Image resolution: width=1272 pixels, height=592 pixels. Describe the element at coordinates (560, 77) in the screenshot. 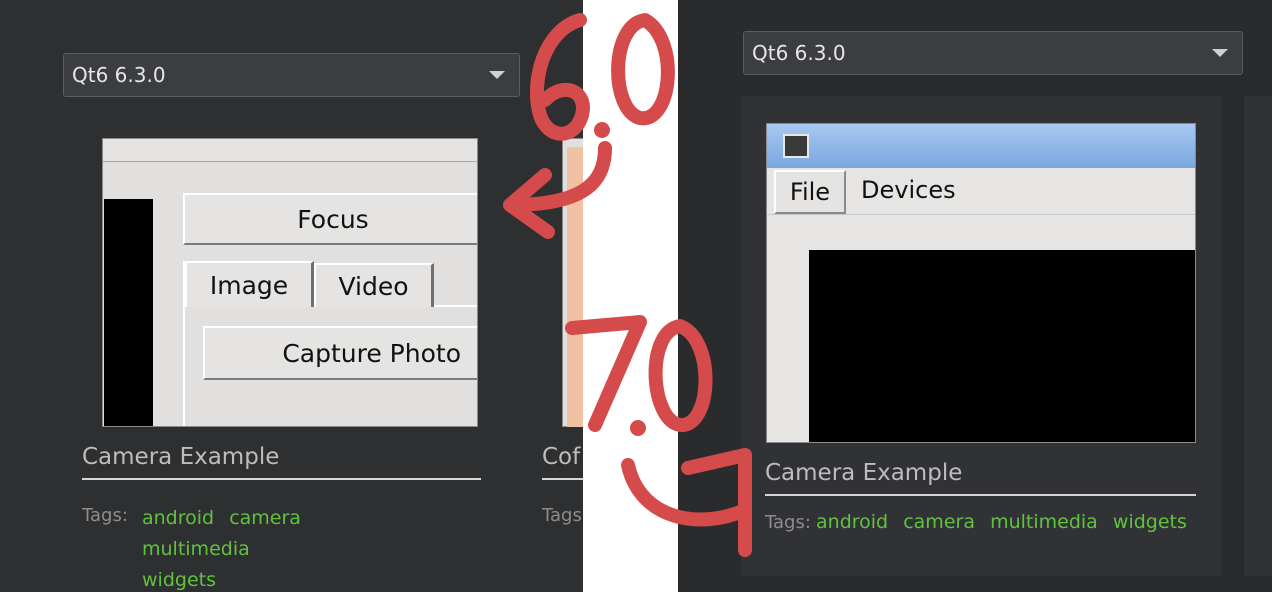

I see `annotation-digit-six` at that location.